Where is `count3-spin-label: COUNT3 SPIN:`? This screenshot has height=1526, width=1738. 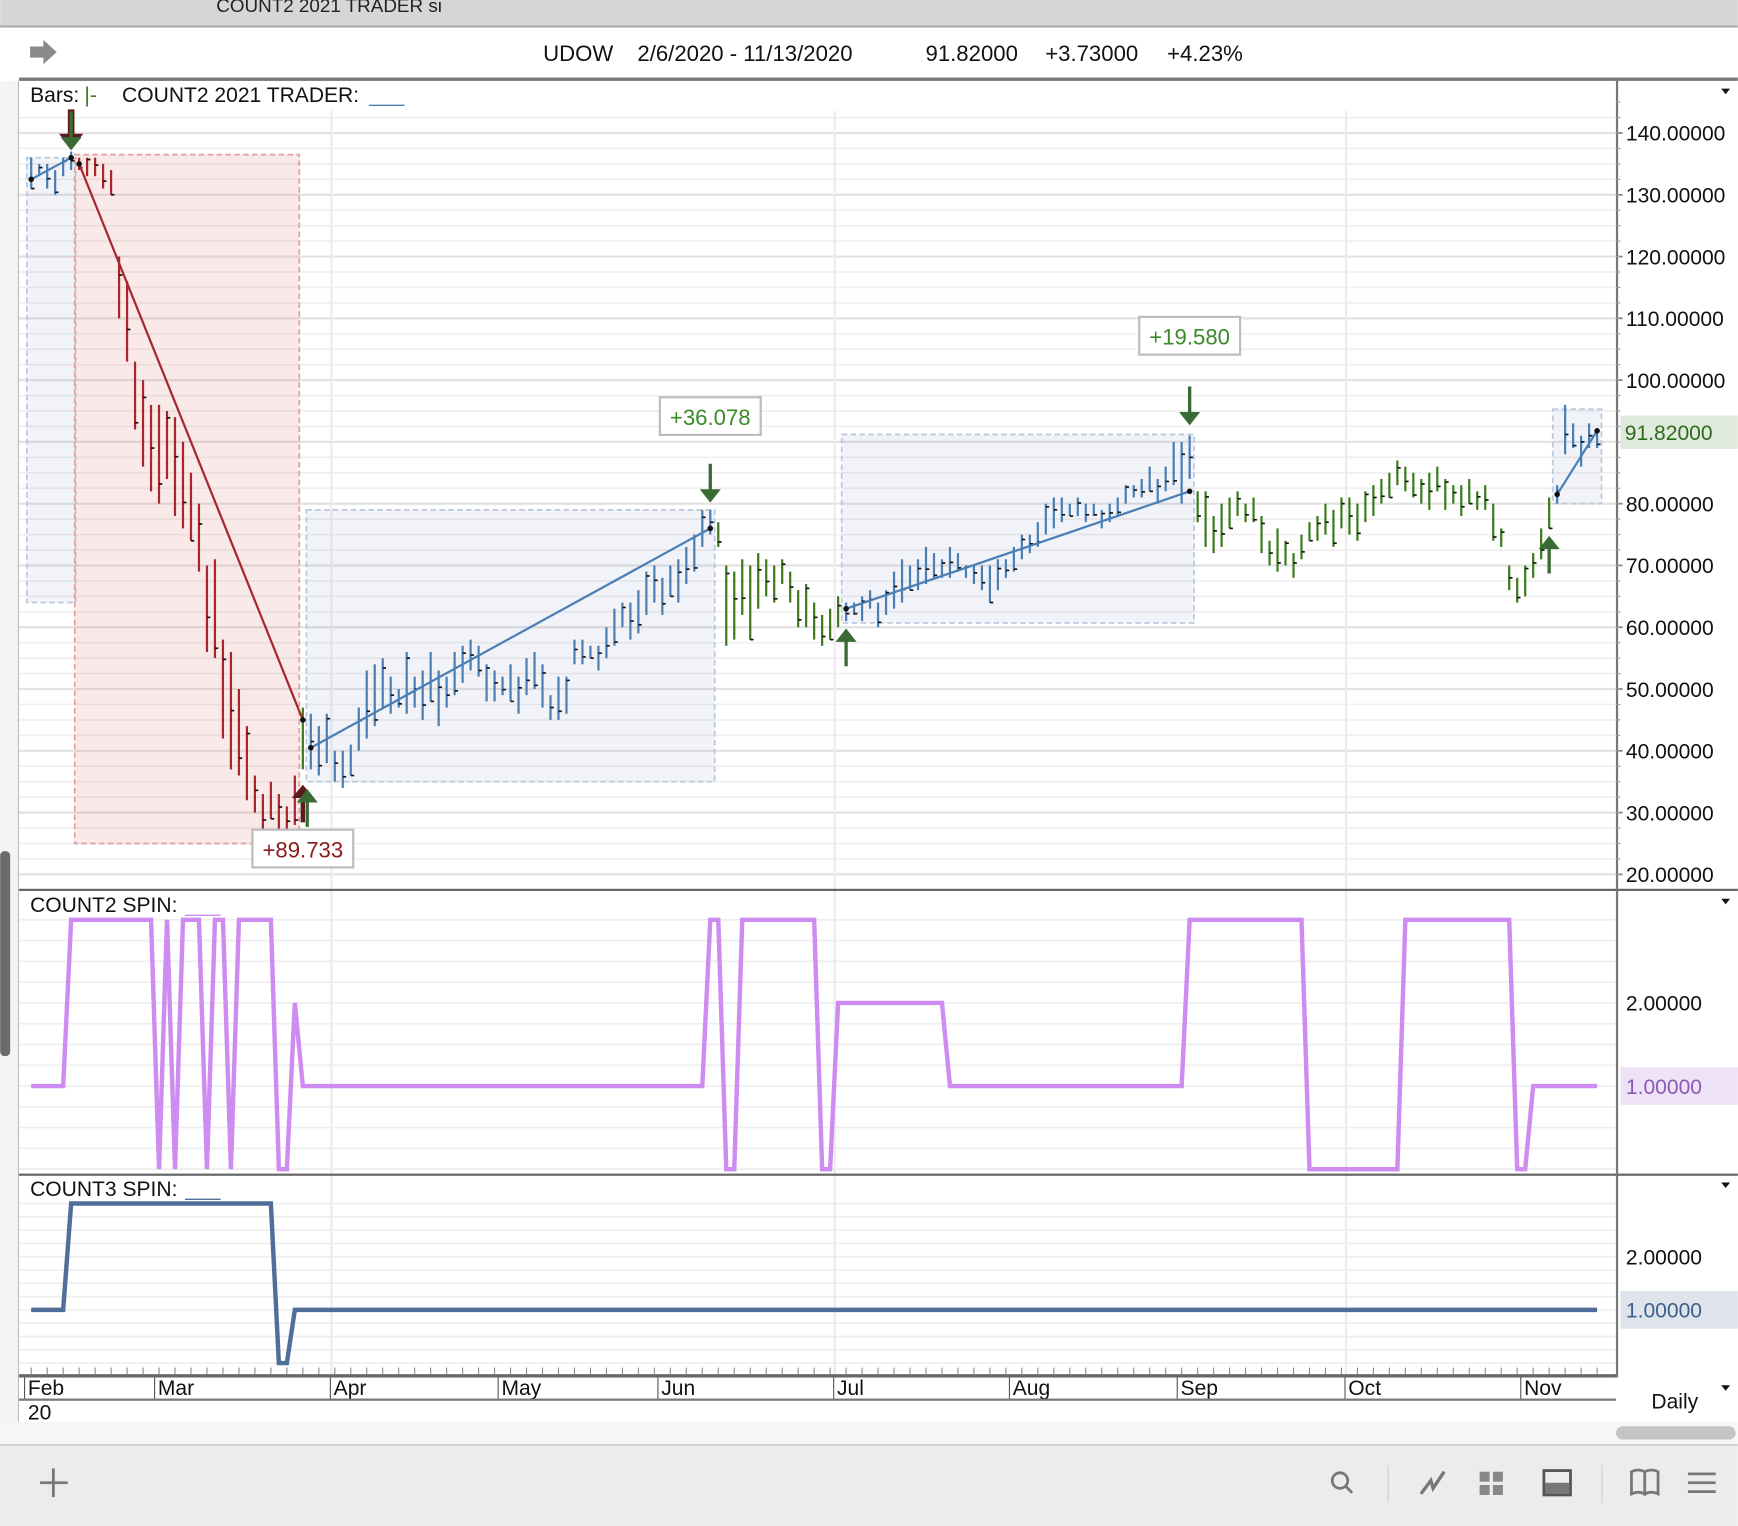
count3-spin-label: COUNT3 SPIN: is located at coordinates (103, 1189).